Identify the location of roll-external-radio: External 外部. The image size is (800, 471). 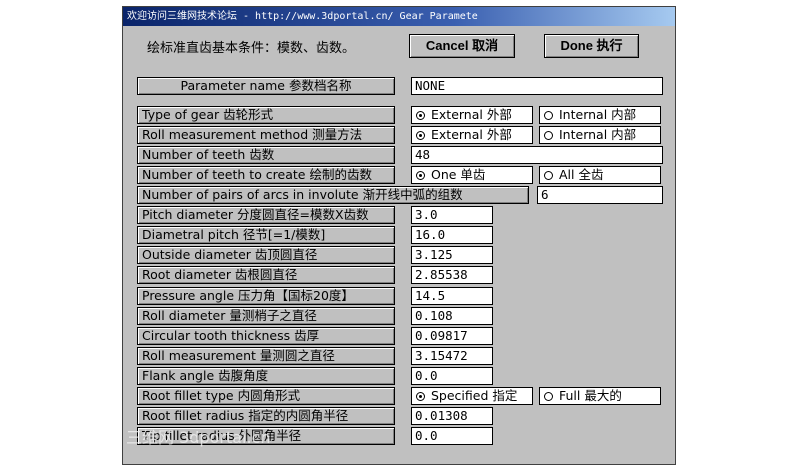
(472, 135).